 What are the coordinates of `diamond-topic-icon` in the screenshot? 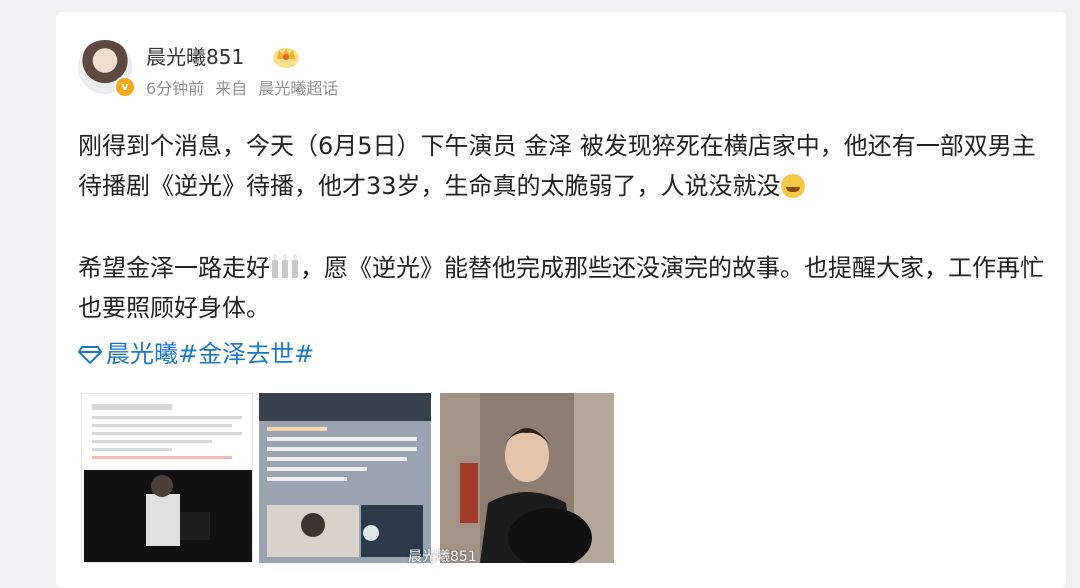 It's located at (90, 355).